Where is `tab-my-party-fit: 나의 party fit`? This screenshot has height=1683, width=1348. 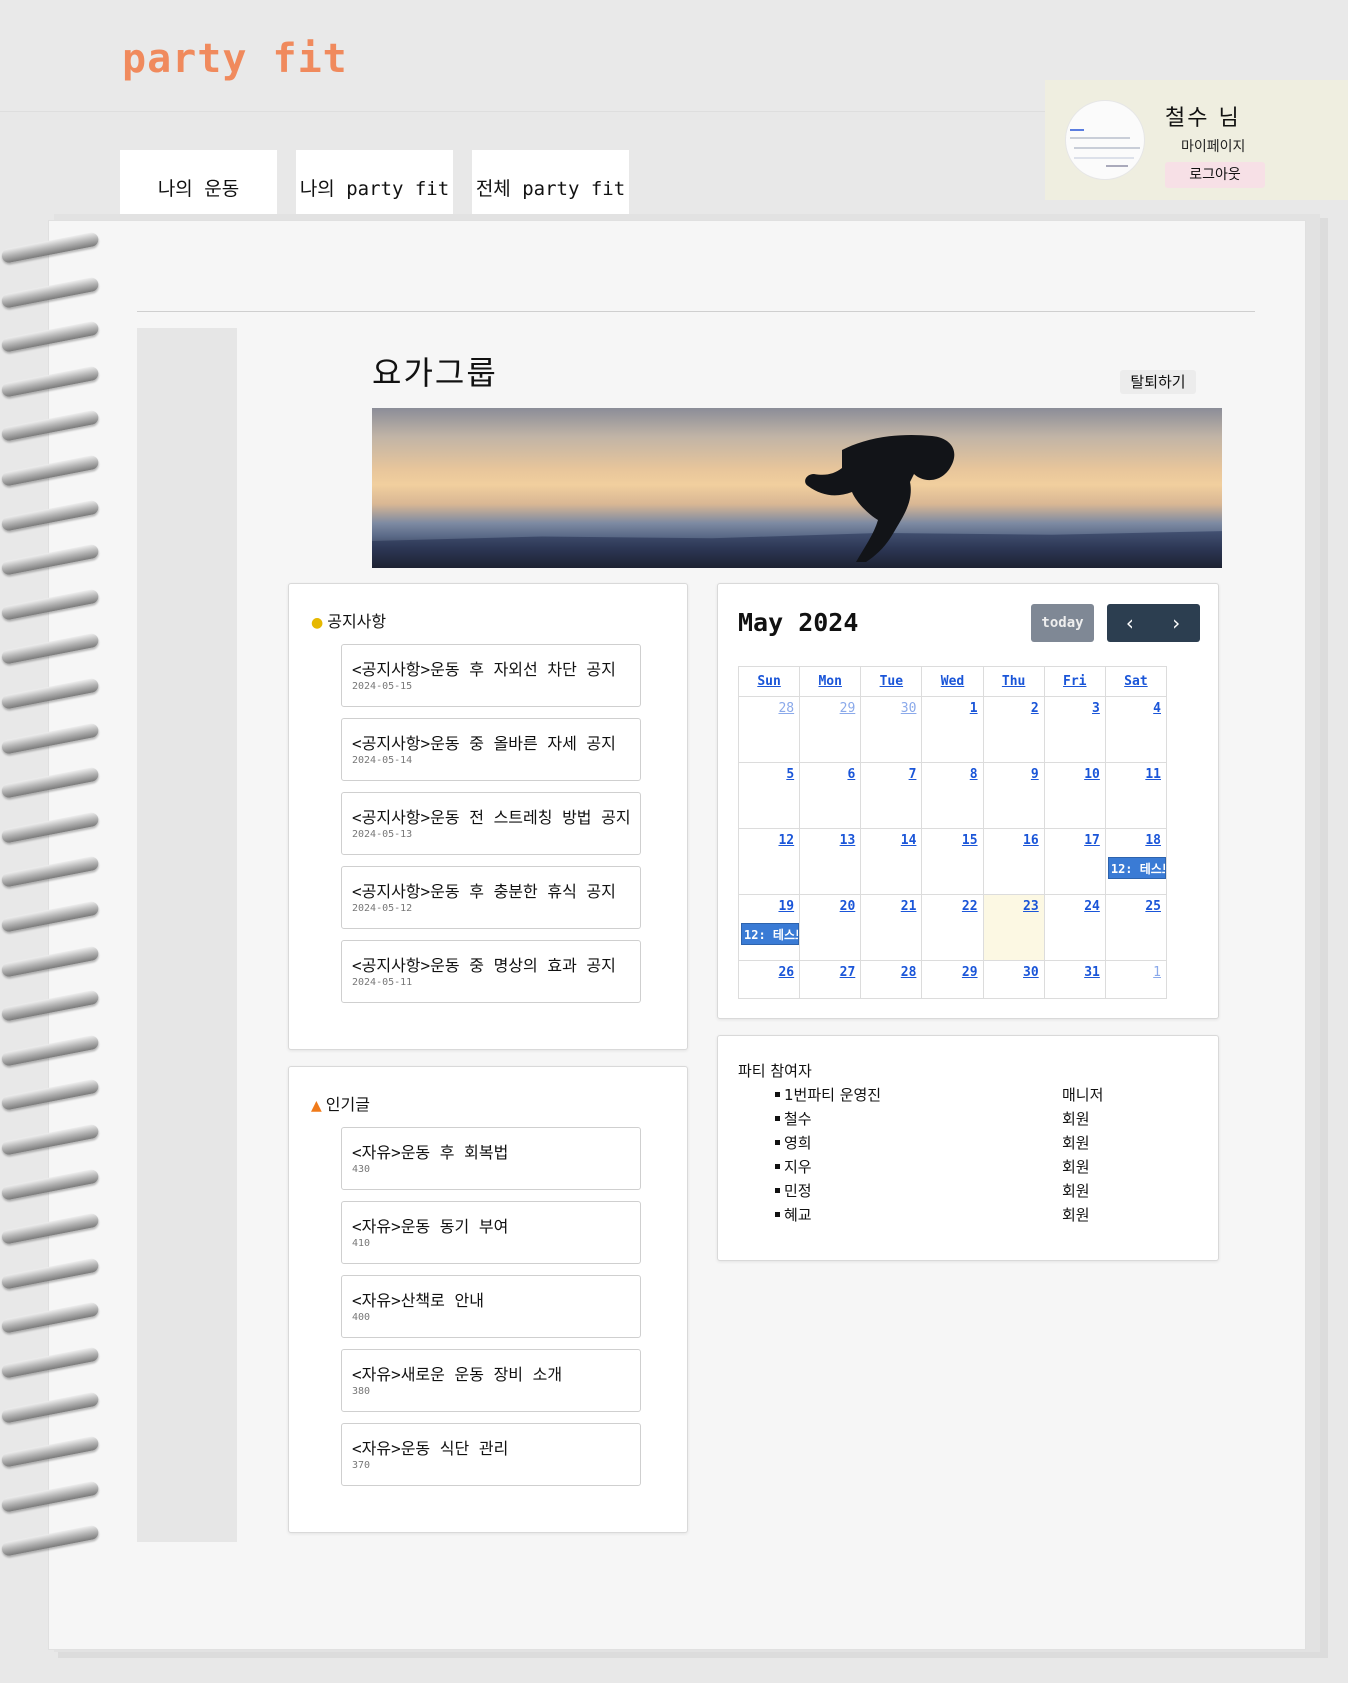
tab-my-party-fit: 나의 party fit is located at coordinates (374, 186).